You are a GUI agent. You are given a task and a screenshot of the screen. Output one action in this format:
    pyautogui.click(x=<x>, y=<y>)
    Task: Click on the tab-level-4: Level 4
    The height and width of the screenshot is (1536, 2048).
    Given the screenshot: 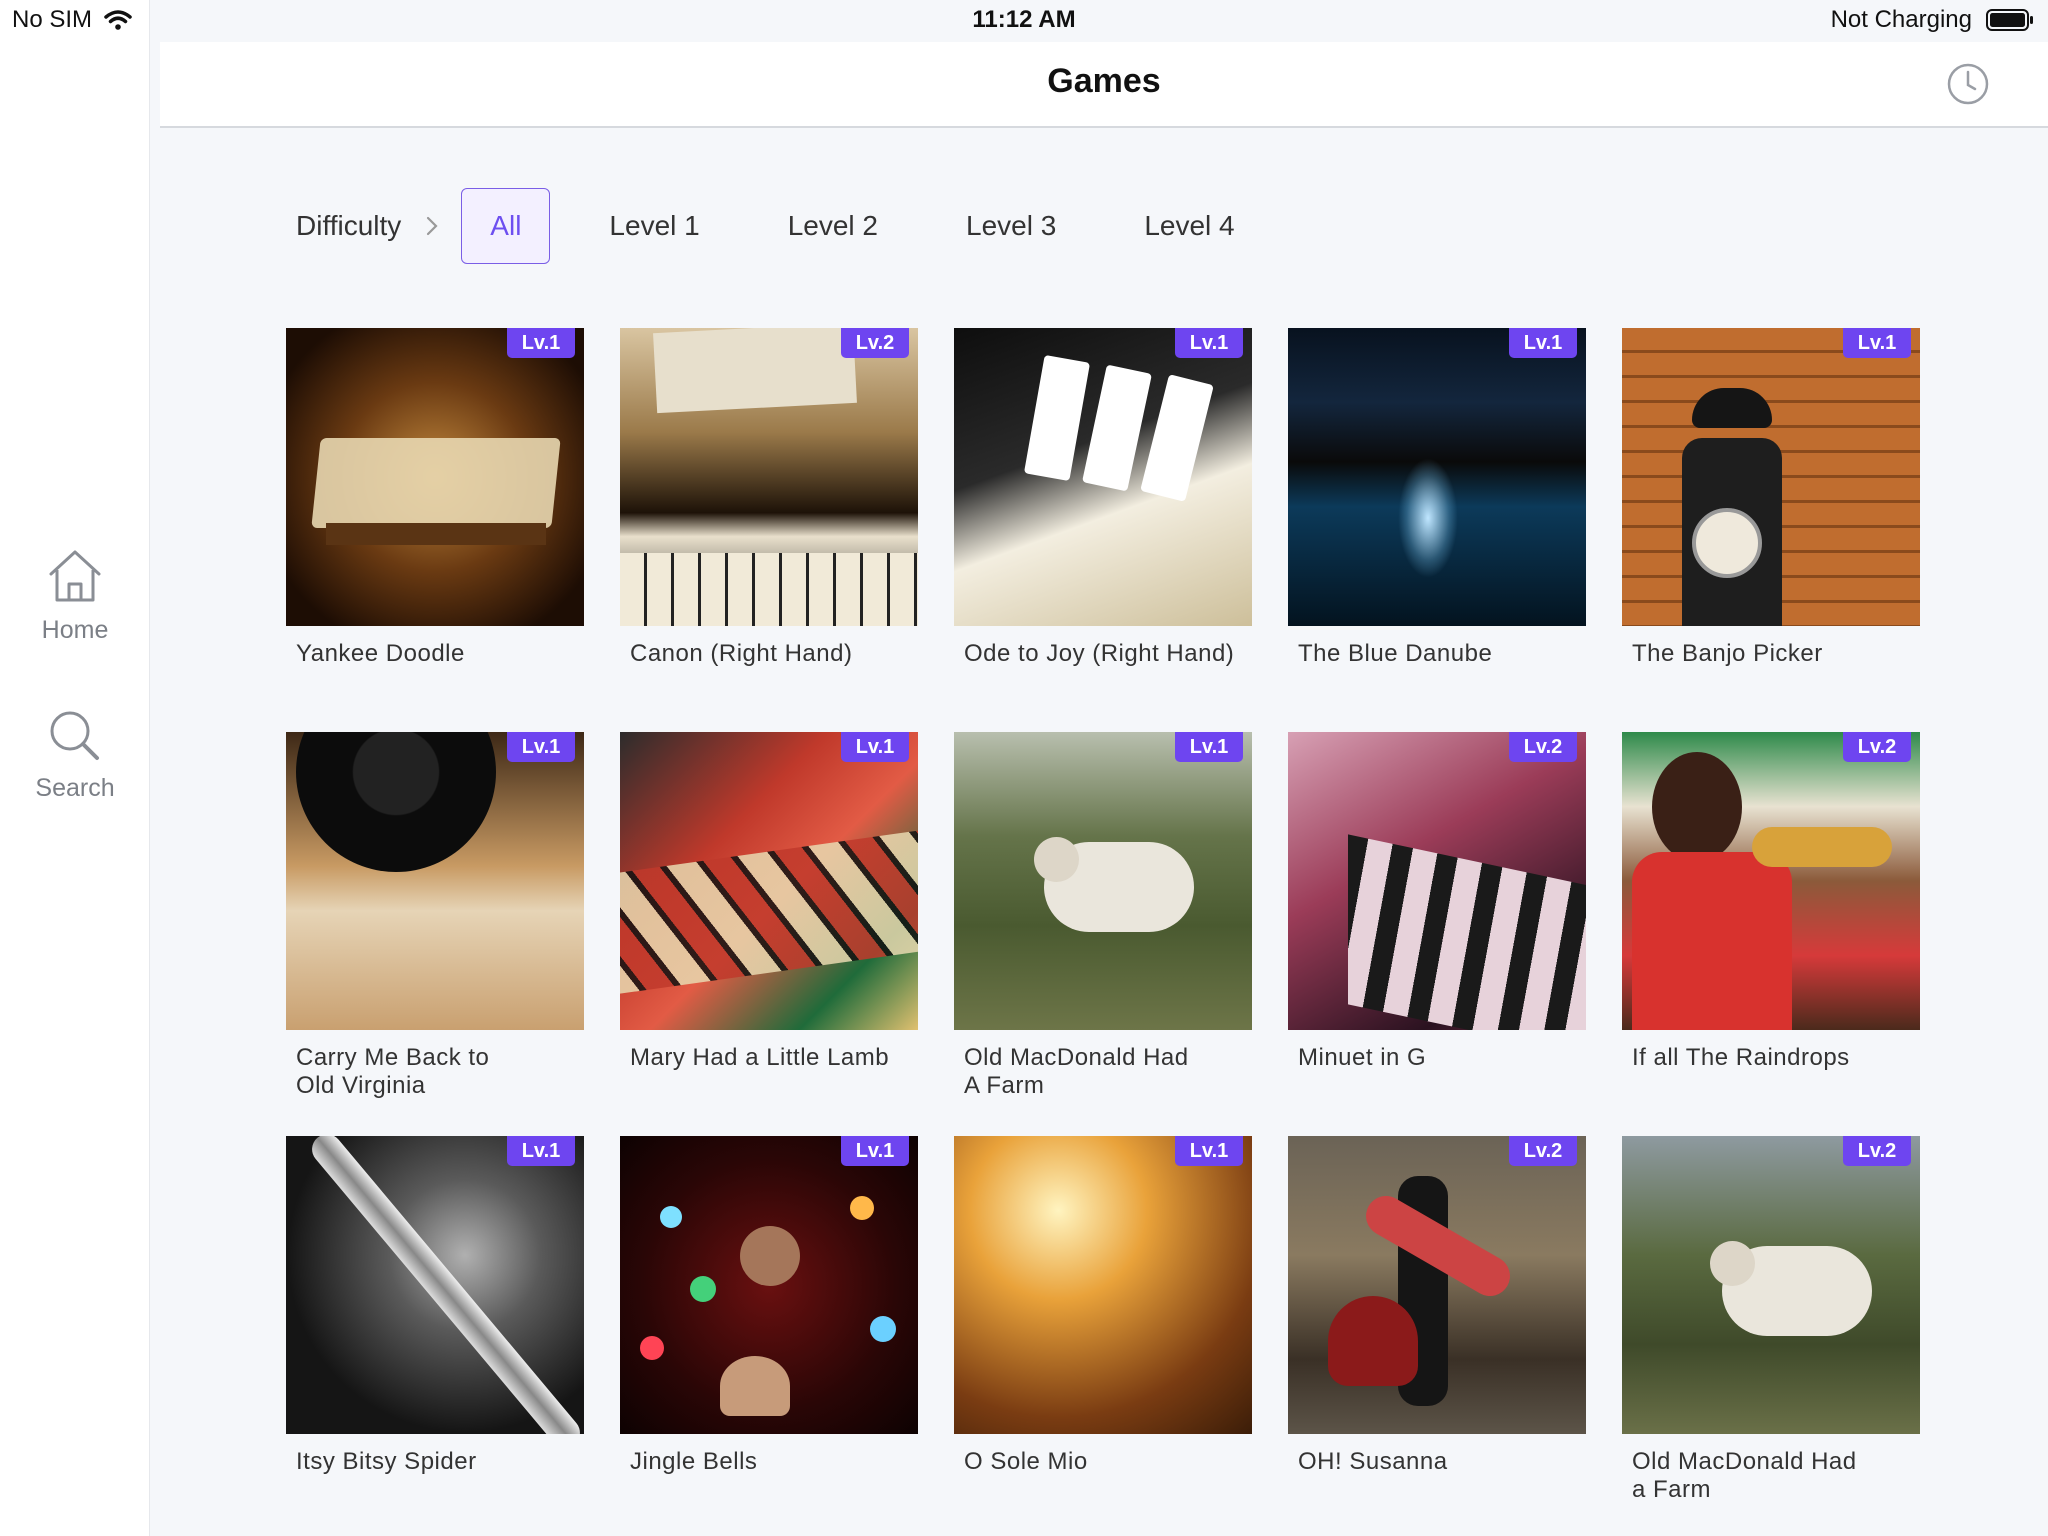 What is the action you would take?
    pyautogui.click(x=1189, y=226)
    